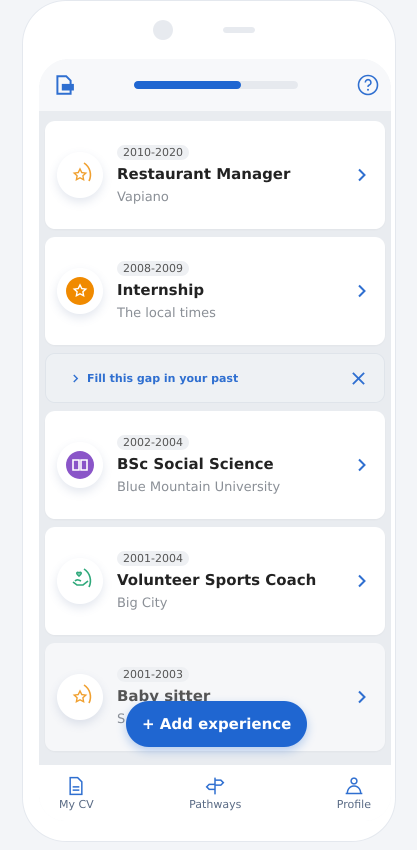  Describe the element at coordinates (143, 197) in the screenshot. I see `experience-place: Vapiano` at that location.